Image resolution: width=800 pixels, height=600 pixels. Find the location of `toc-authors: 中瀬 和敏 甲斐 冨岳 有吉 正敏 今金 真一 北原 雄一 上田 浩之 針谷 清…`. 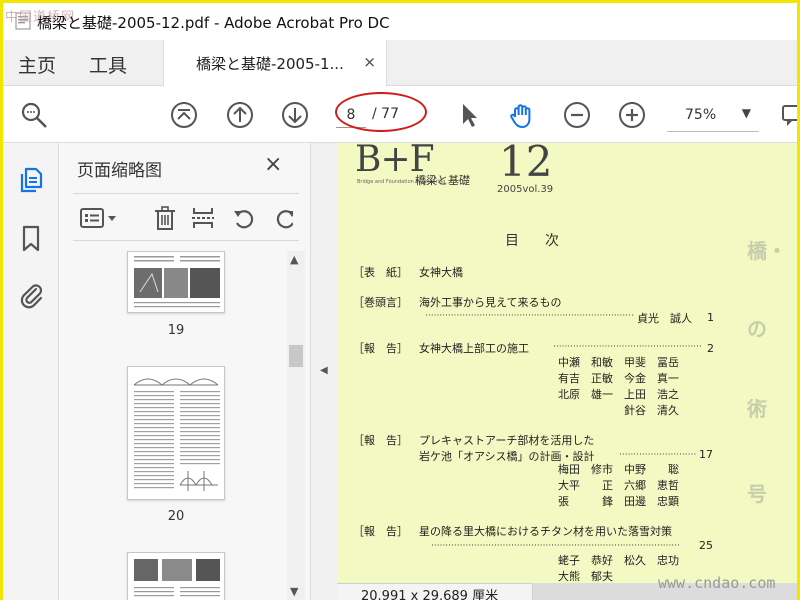

toc-authors: 中瀬 和敏 甲斐 冨岳 有吉 正敏 今金 真一 北原 雄一 上田 浩之 針谷 清… is located at coordinates (618, 386).